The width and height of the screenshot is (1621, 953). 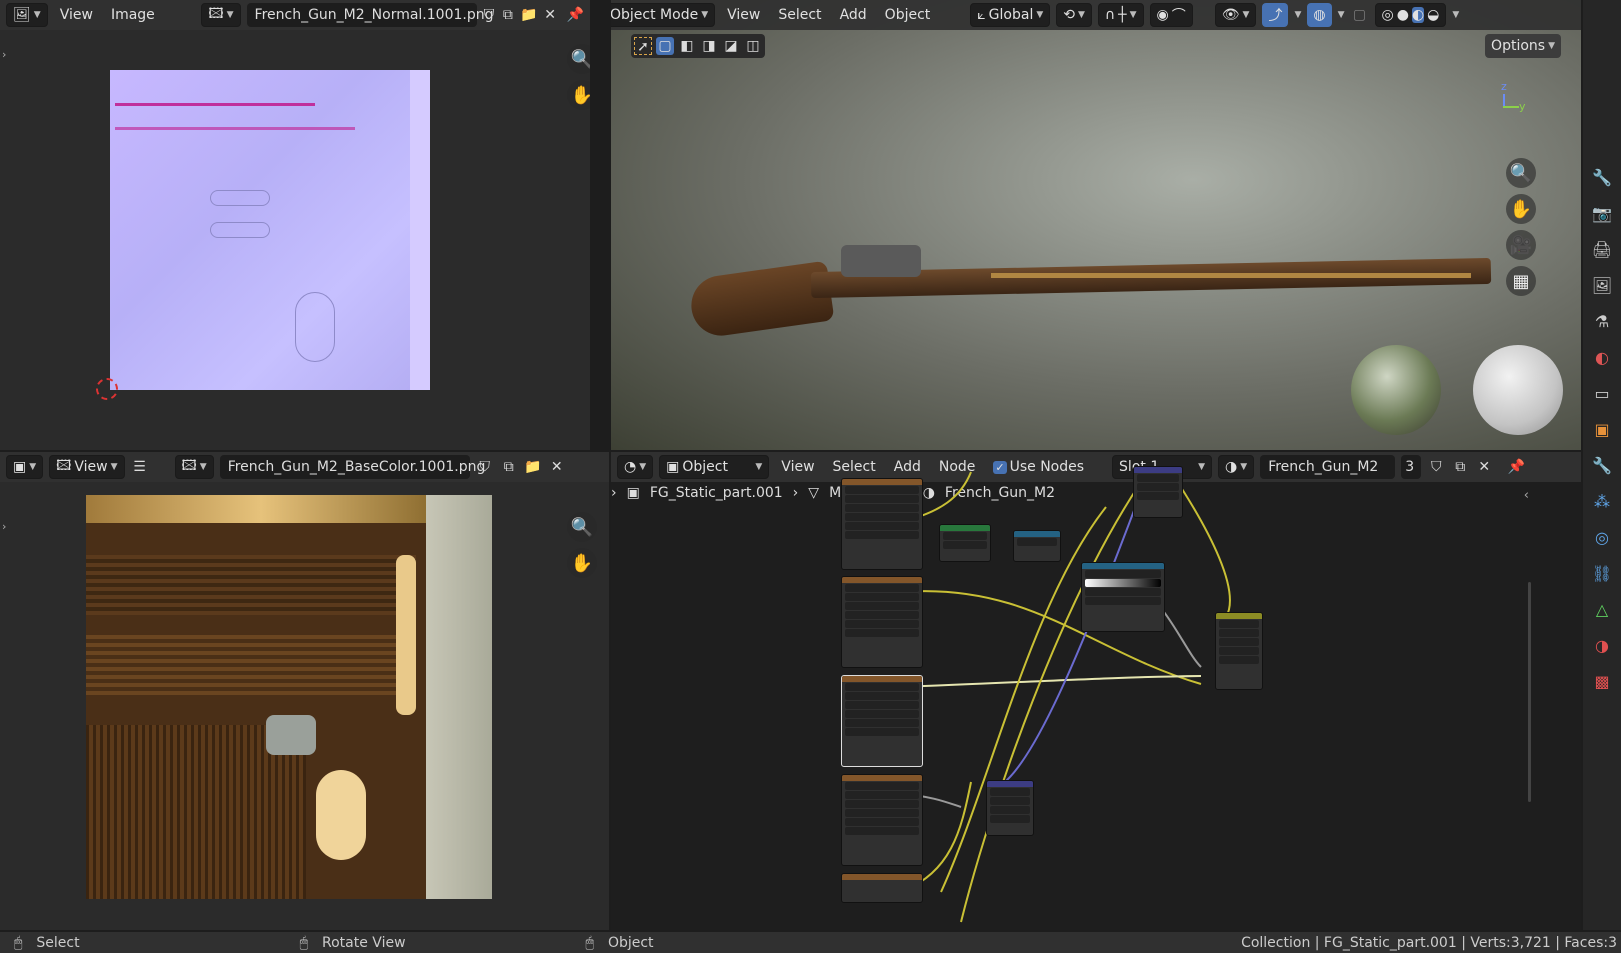 I want to click on base-color-image, so click(x=289, y=697).